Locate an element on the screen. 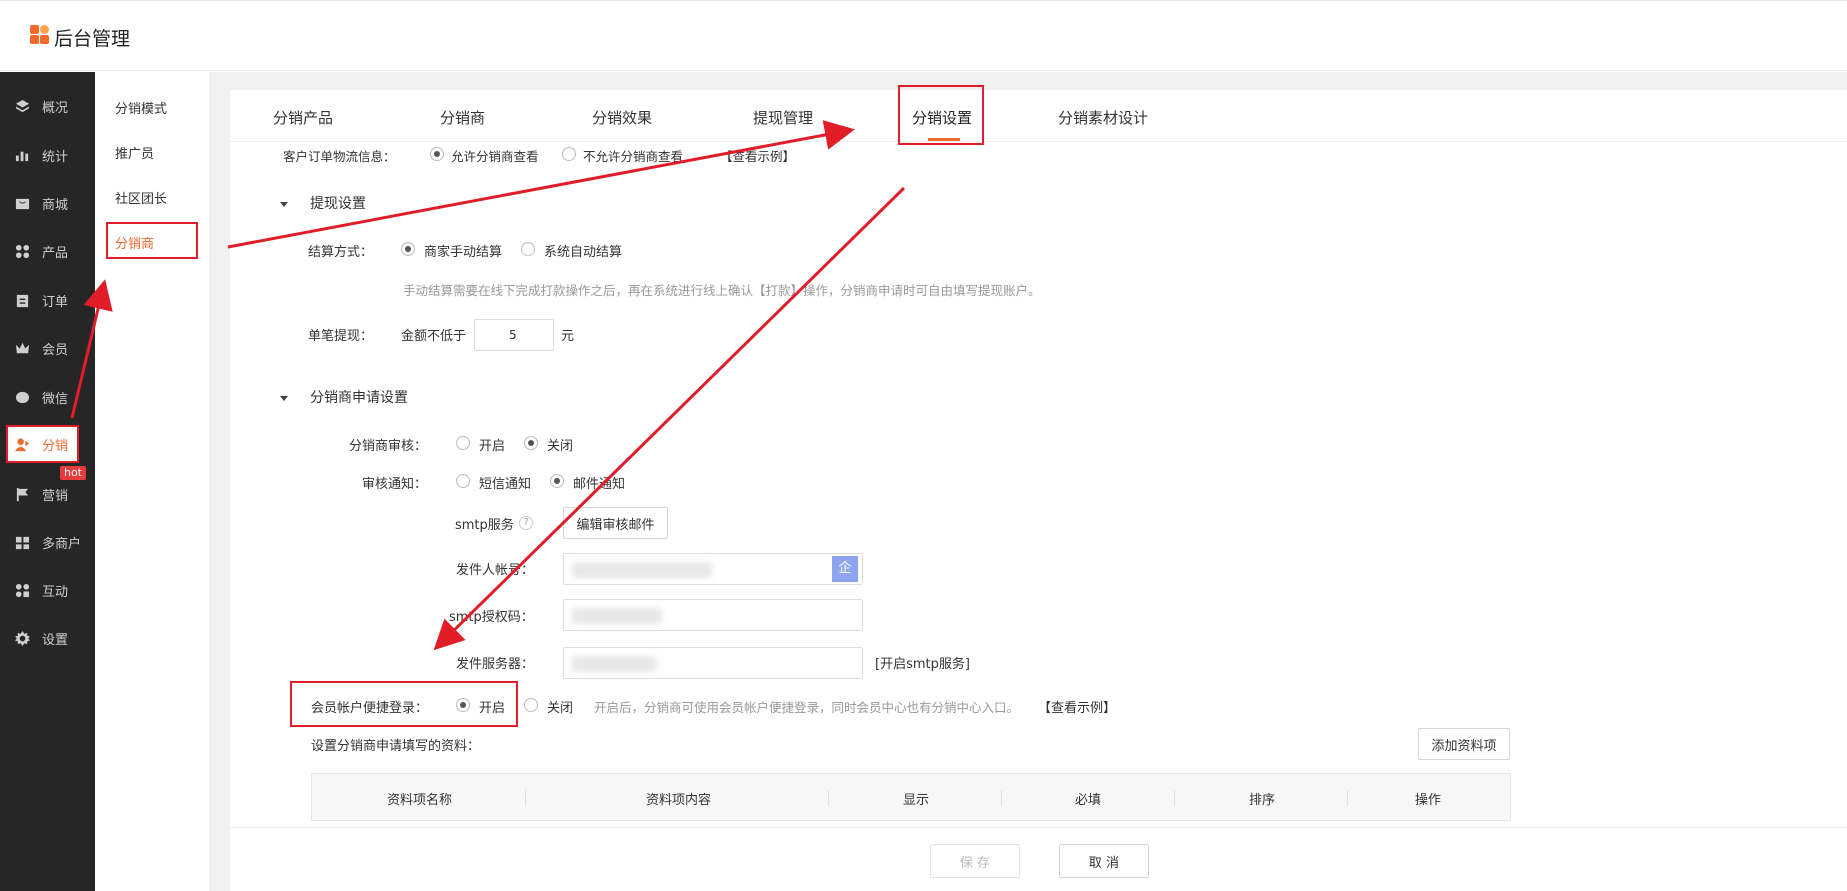 Image resolution: width=1847 pixels, height=891 pixels. notify-sms-radio is located at coordinates (463, 481).